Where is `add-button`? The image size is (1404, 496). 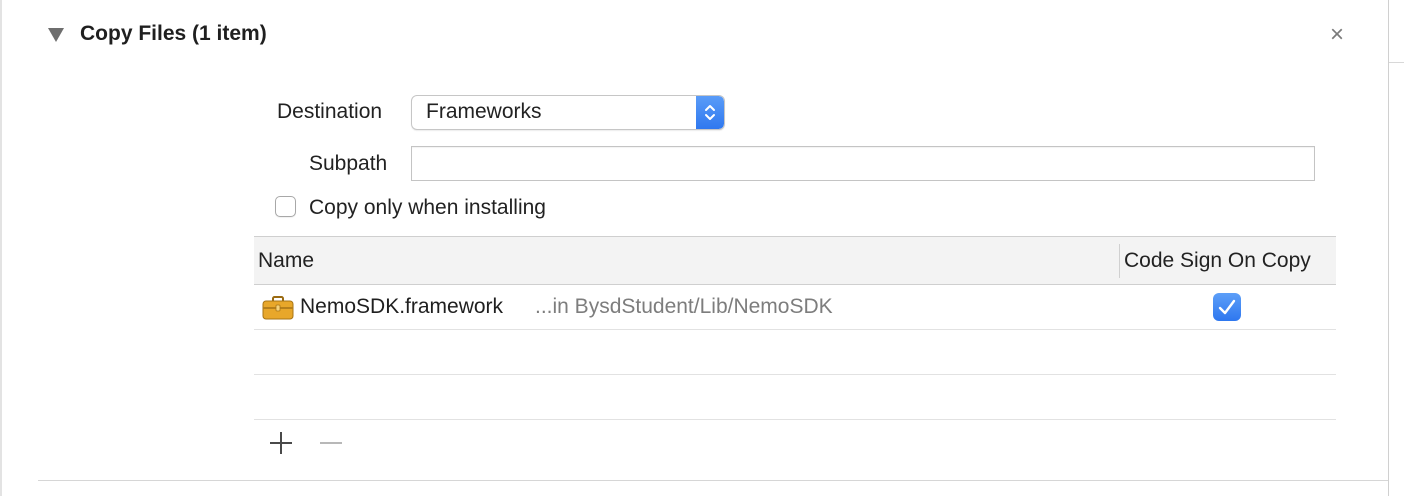
add-button is located at coordinates (281, 443).